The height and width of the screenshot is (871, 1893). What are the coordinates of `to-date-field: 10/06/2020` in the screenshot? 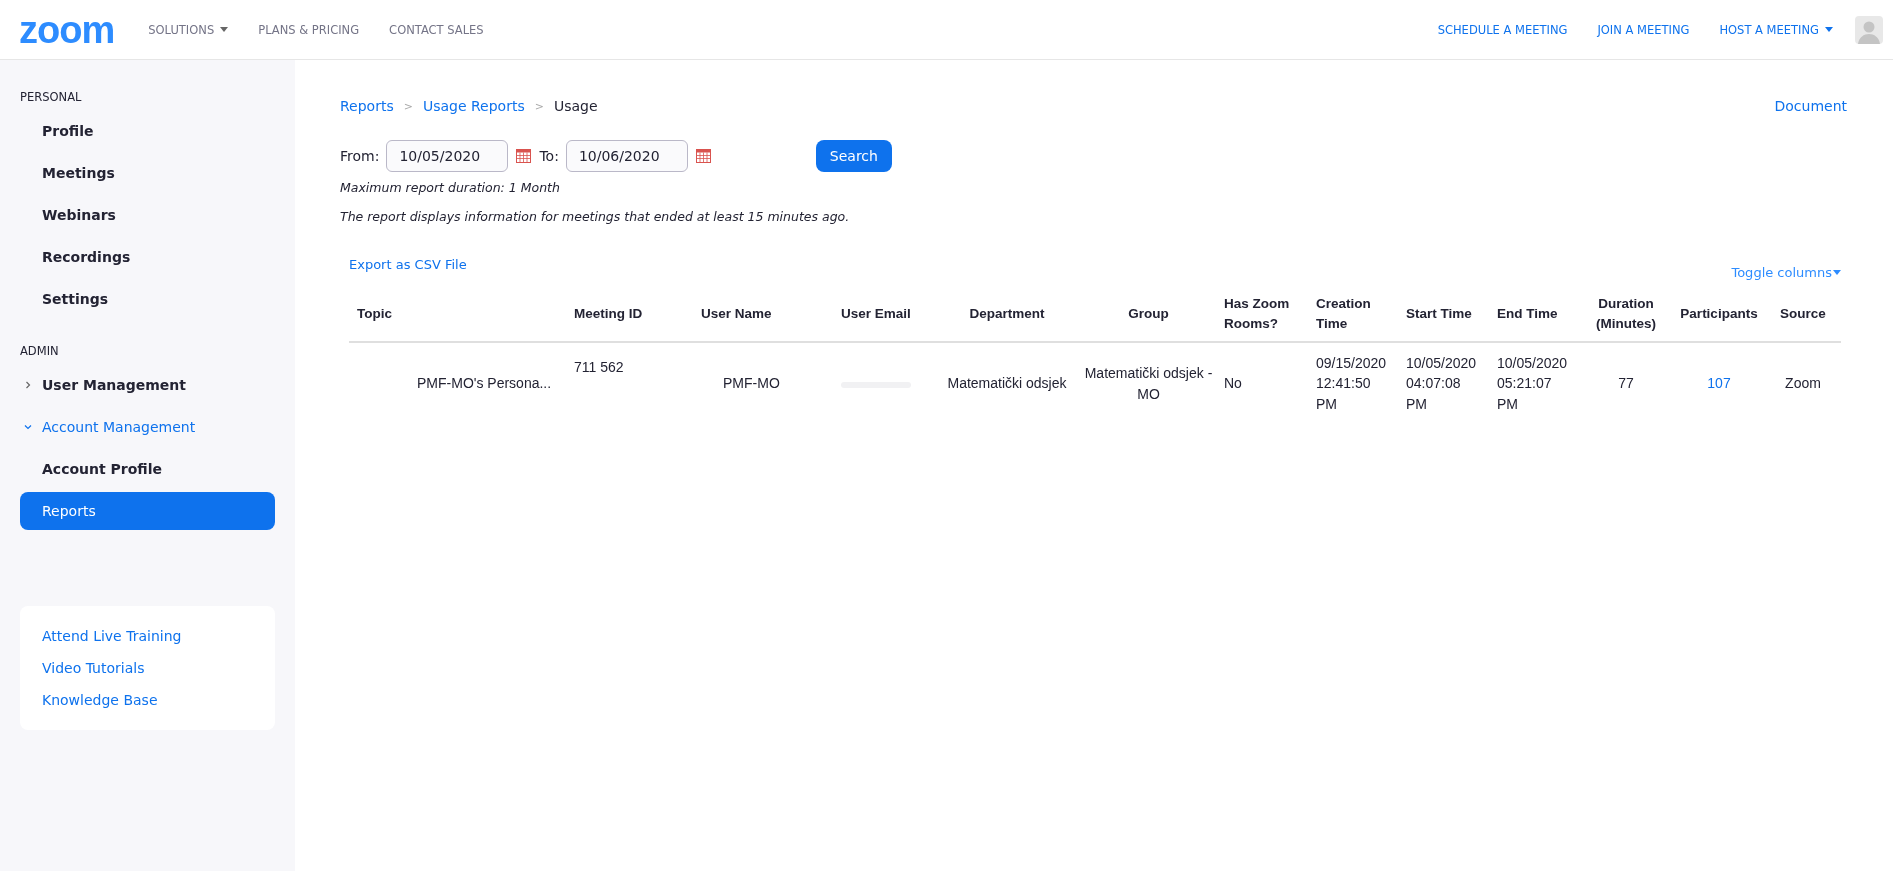 It's located at (626, 156).